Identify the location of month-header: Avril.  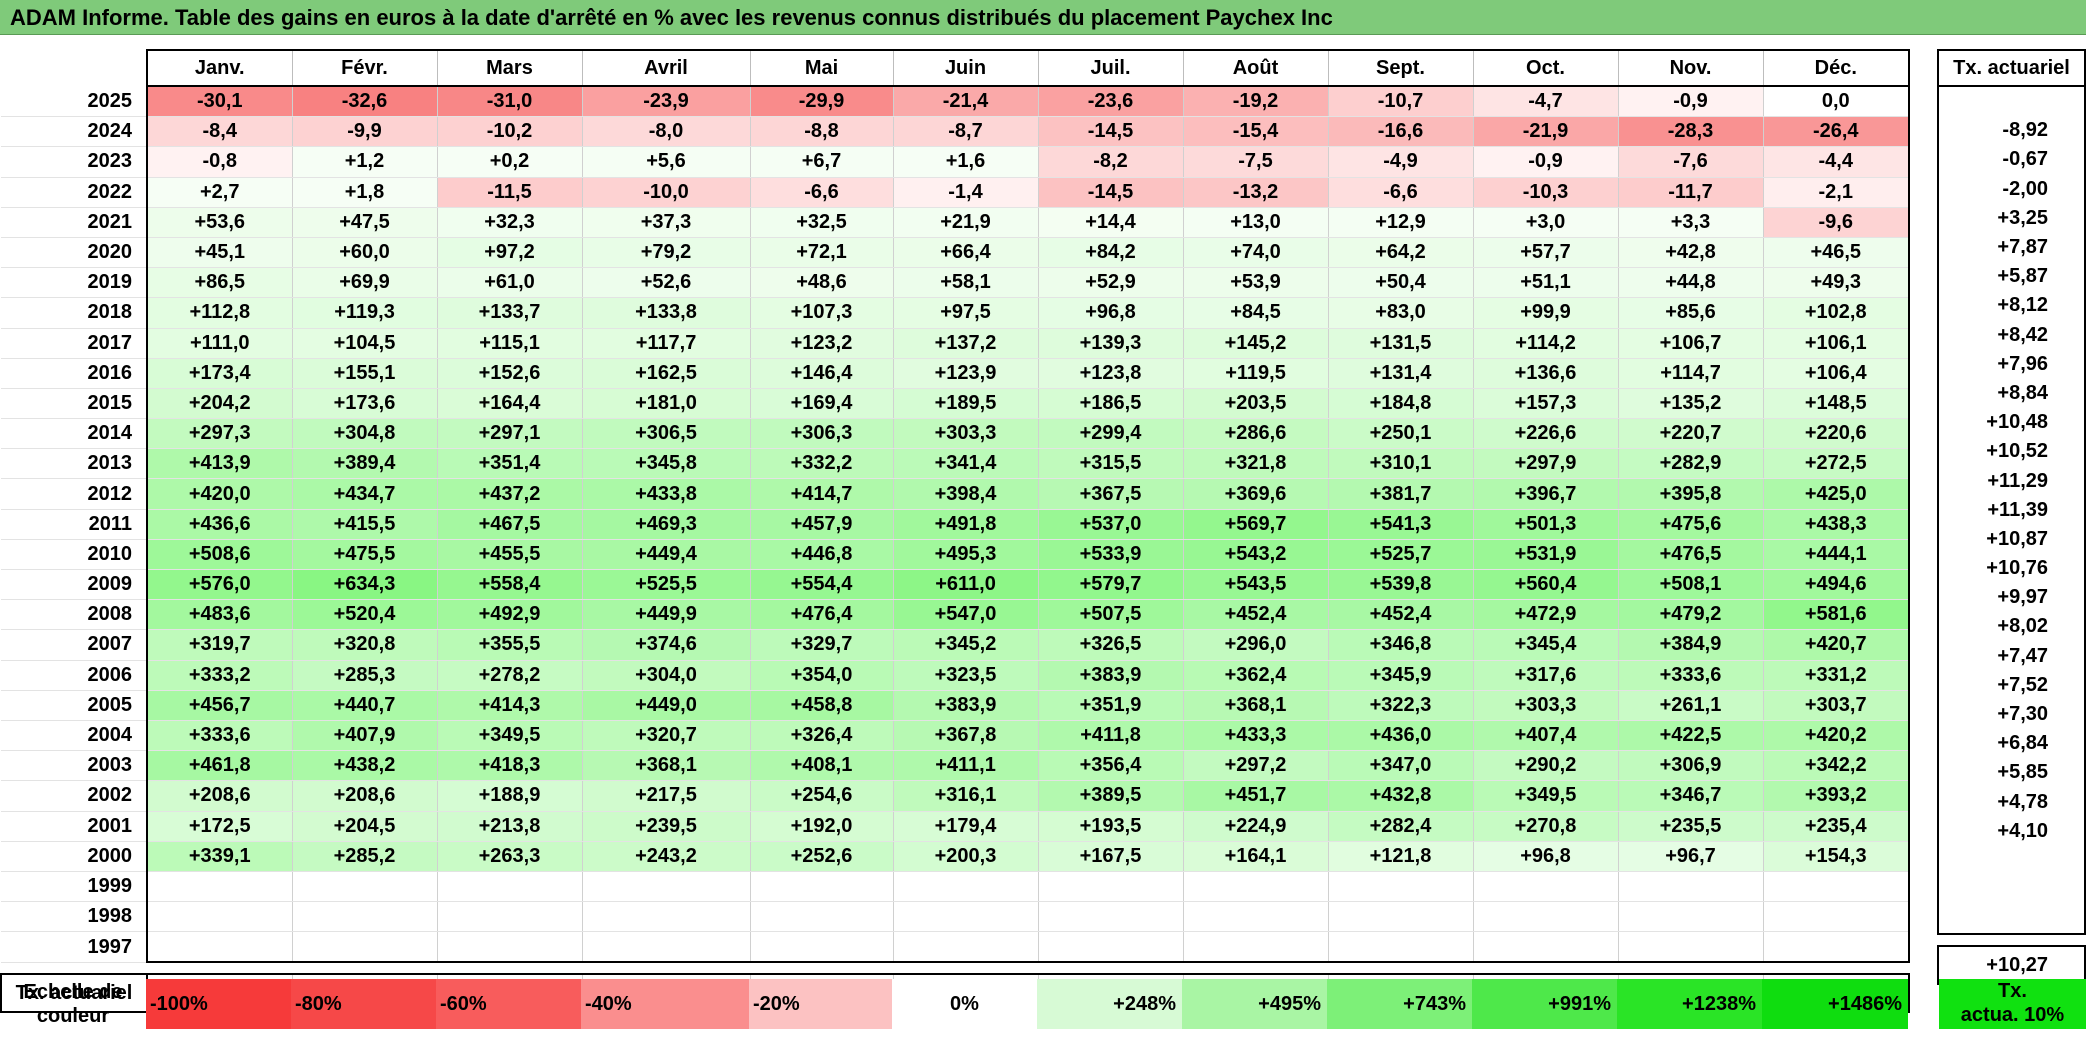
(665, 68).